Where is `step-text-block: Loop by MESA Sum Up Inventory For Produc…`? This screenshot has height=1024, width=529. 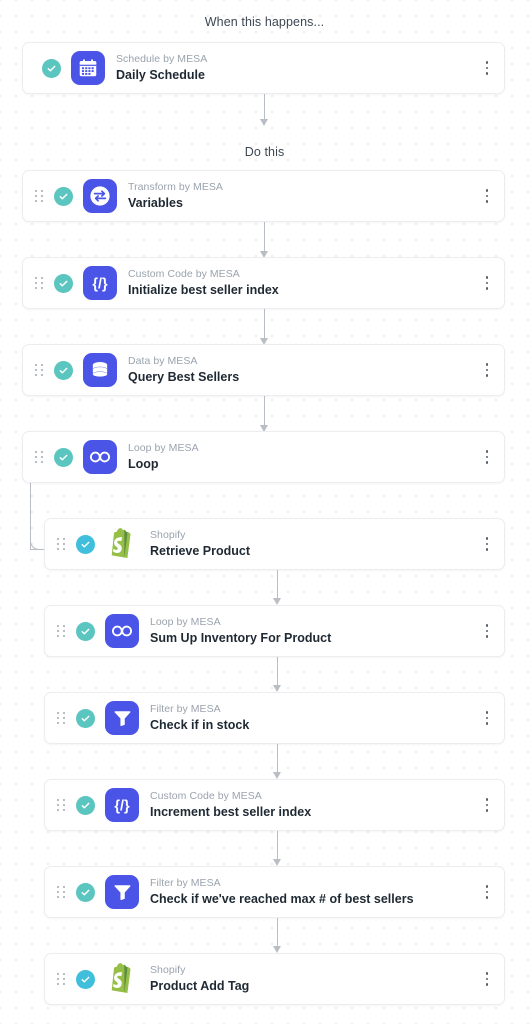 step-text-block: Loop by MESA Sum Up Inventory For Produc… is located at coordinates (313, 631).